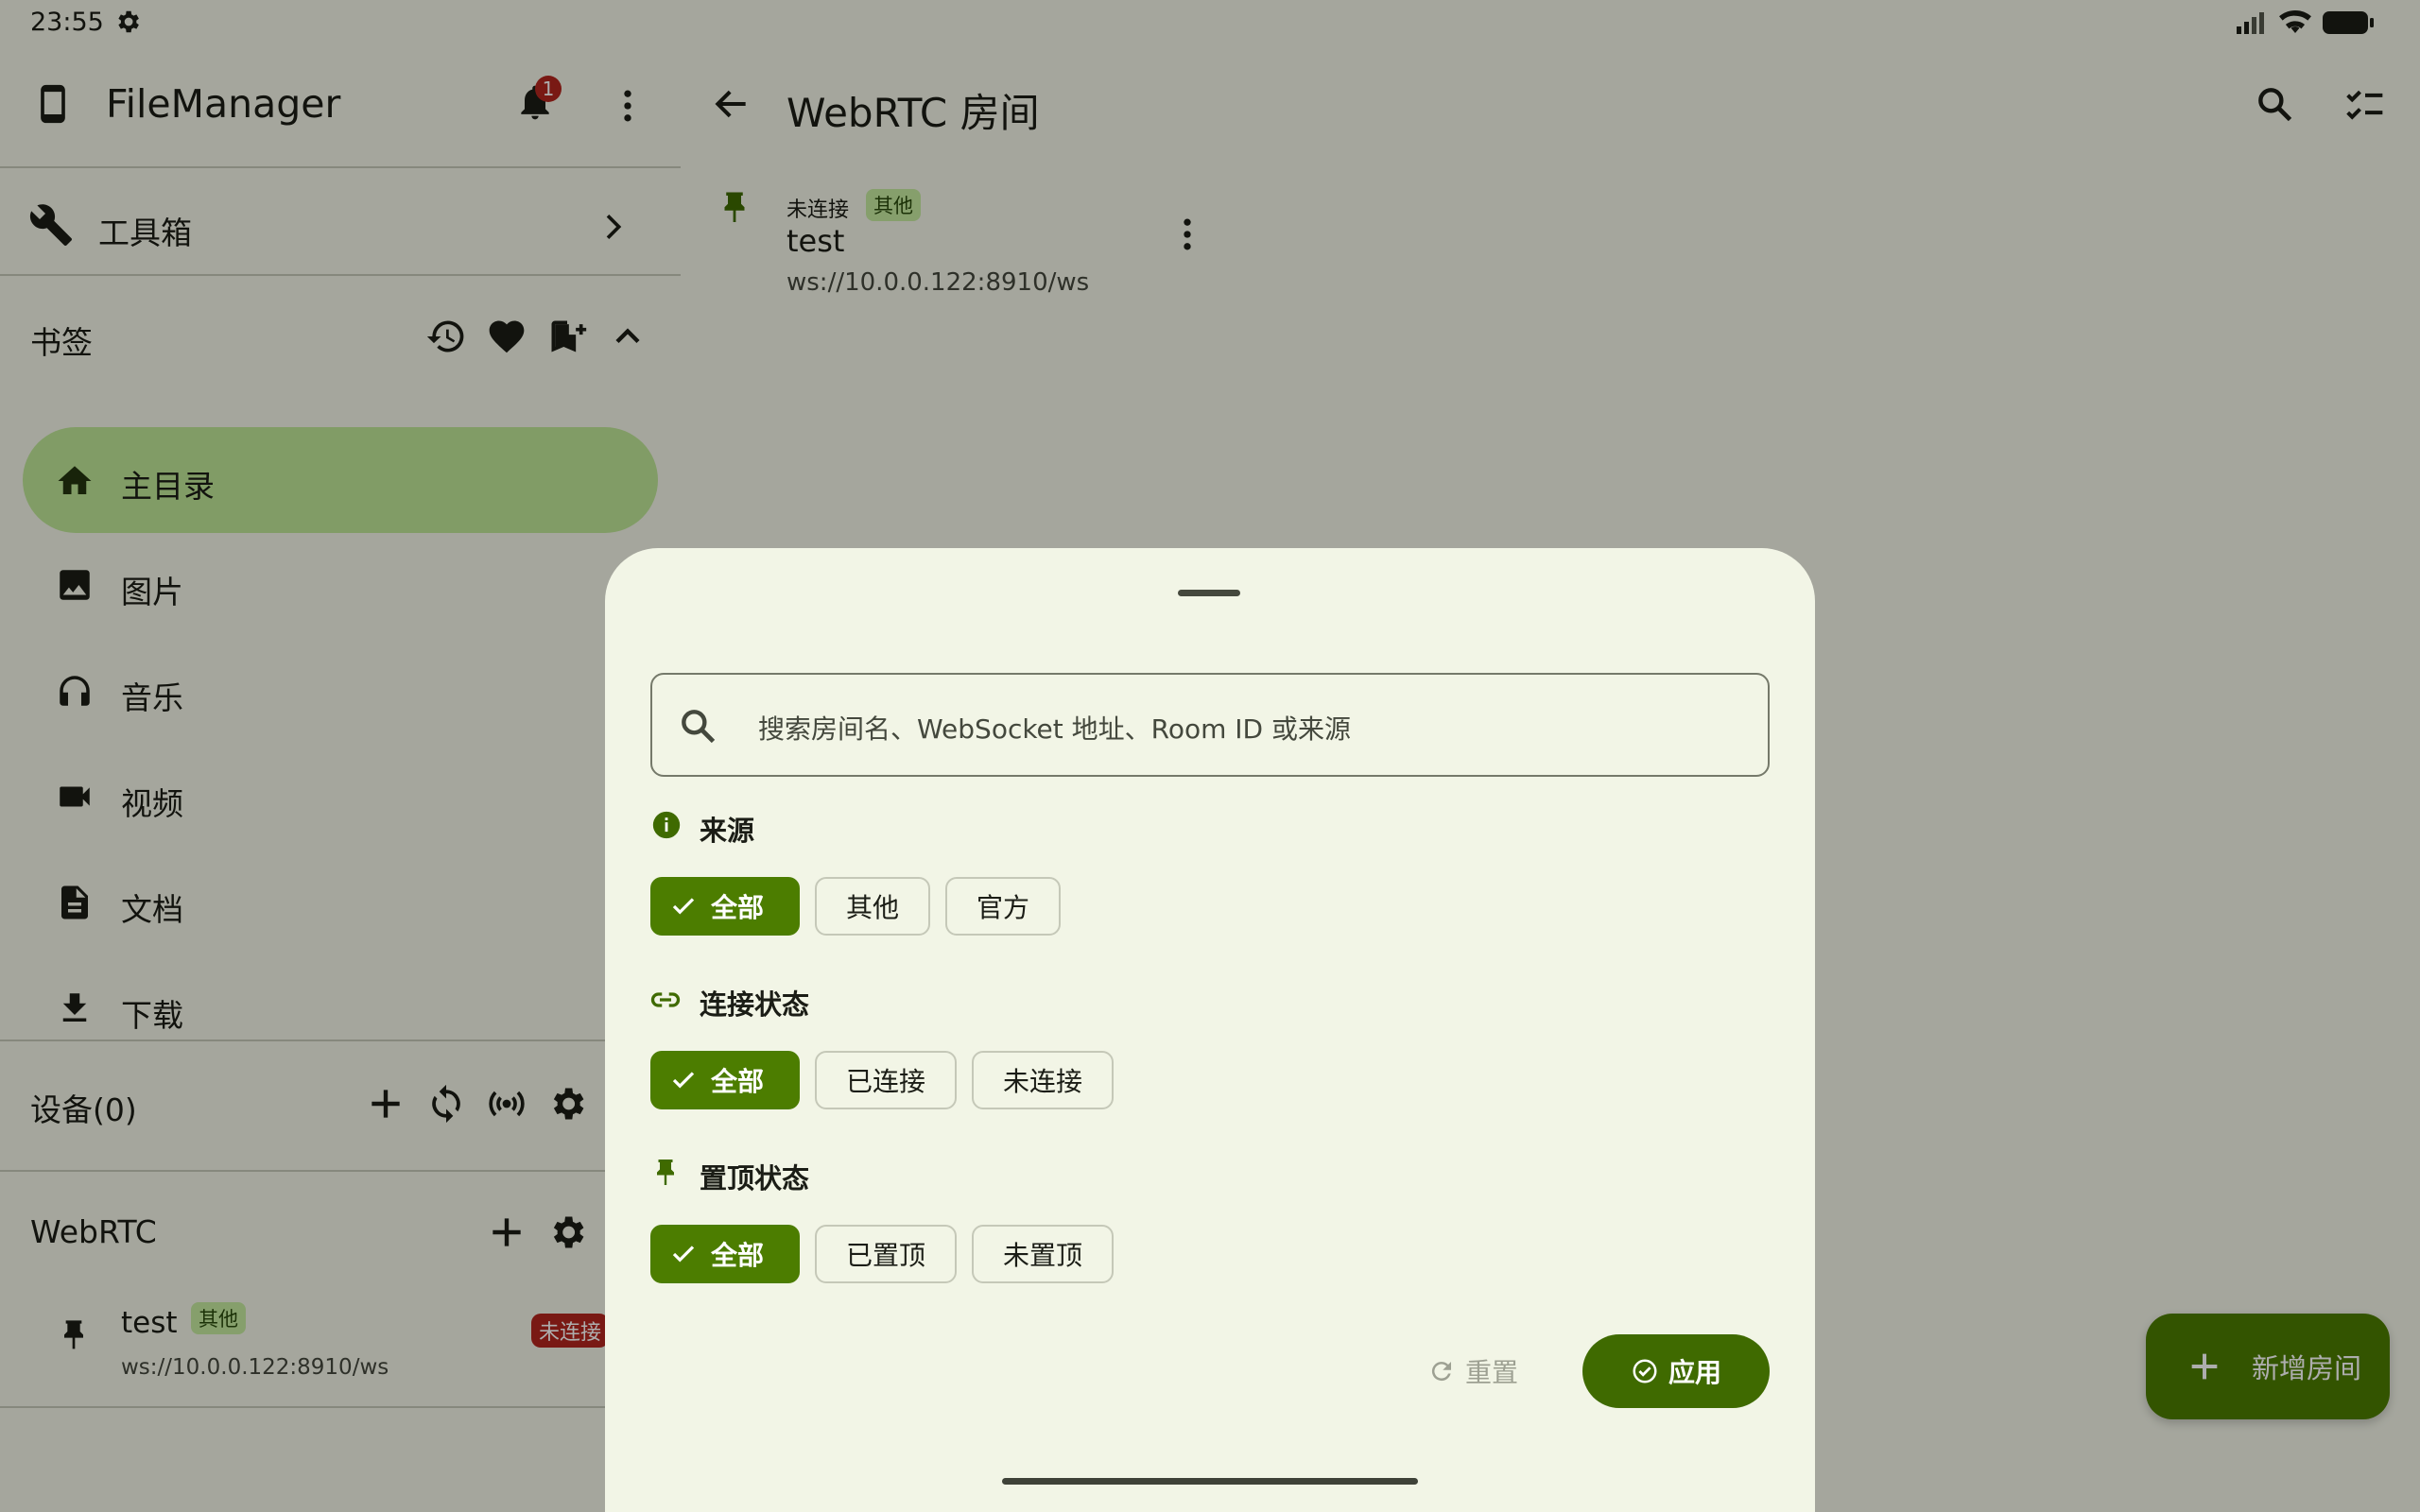 This screenshot has width=2420, height=1512. I want to click on chip-source-other: 其他, so click(872, 906).